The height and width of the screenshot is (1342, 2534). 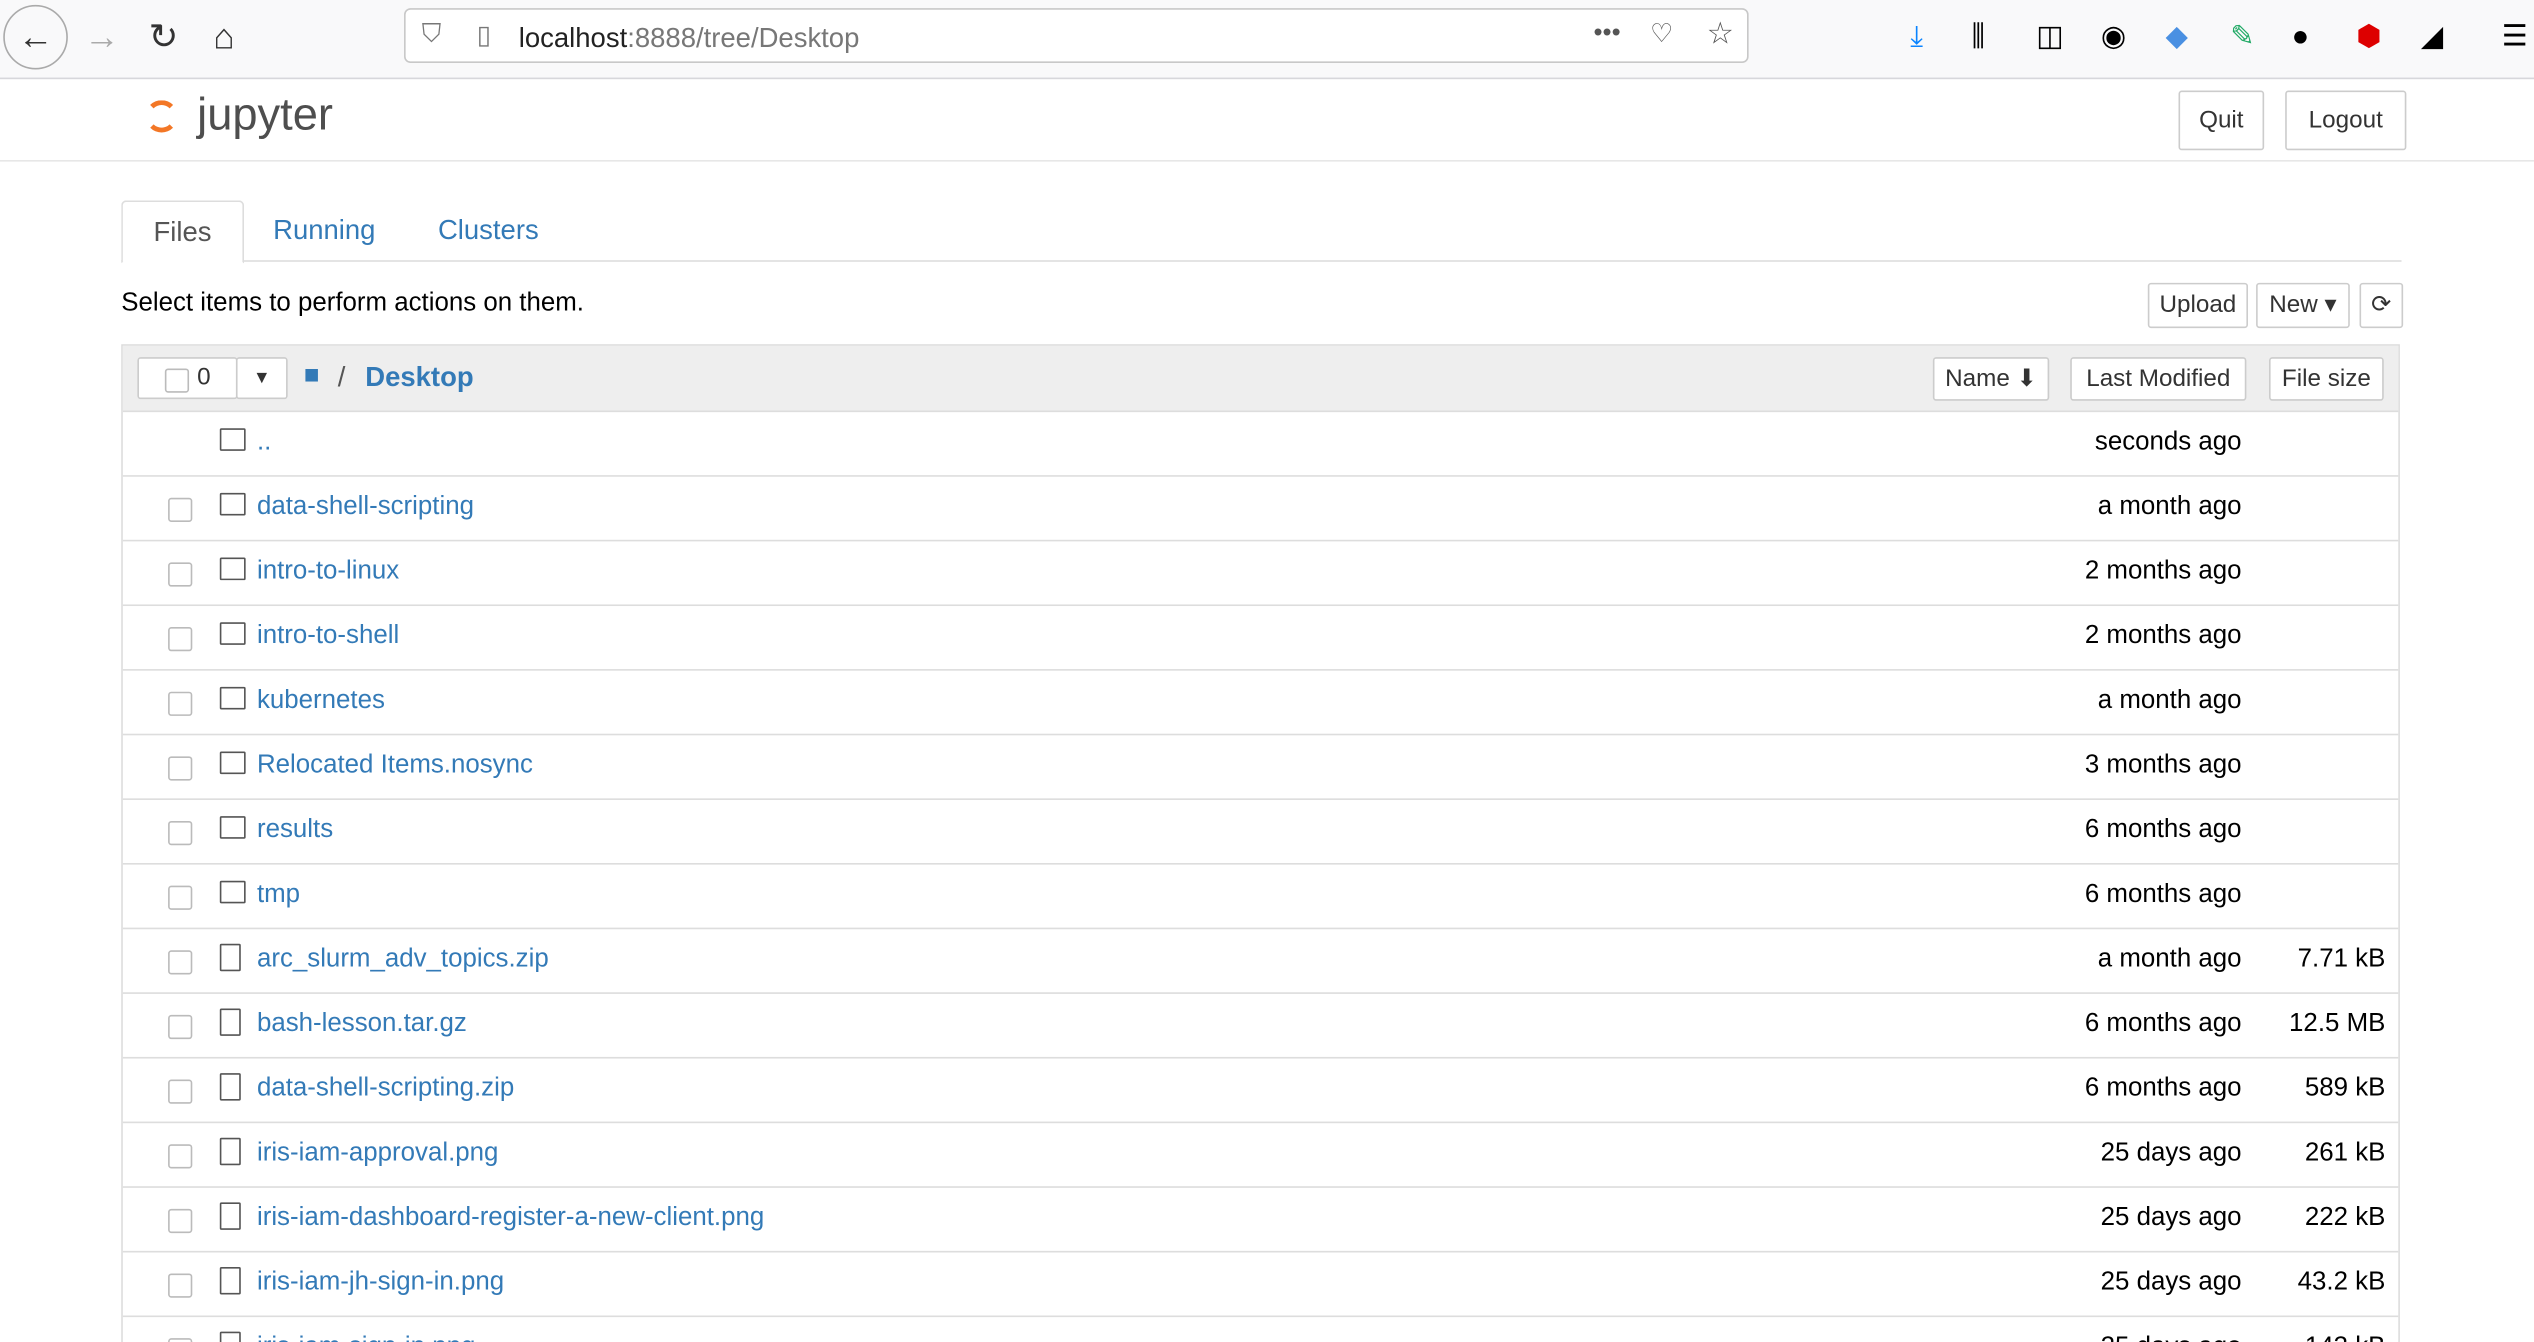 I want to click on download-icon: ⤓, so click(x=1916, y=36).